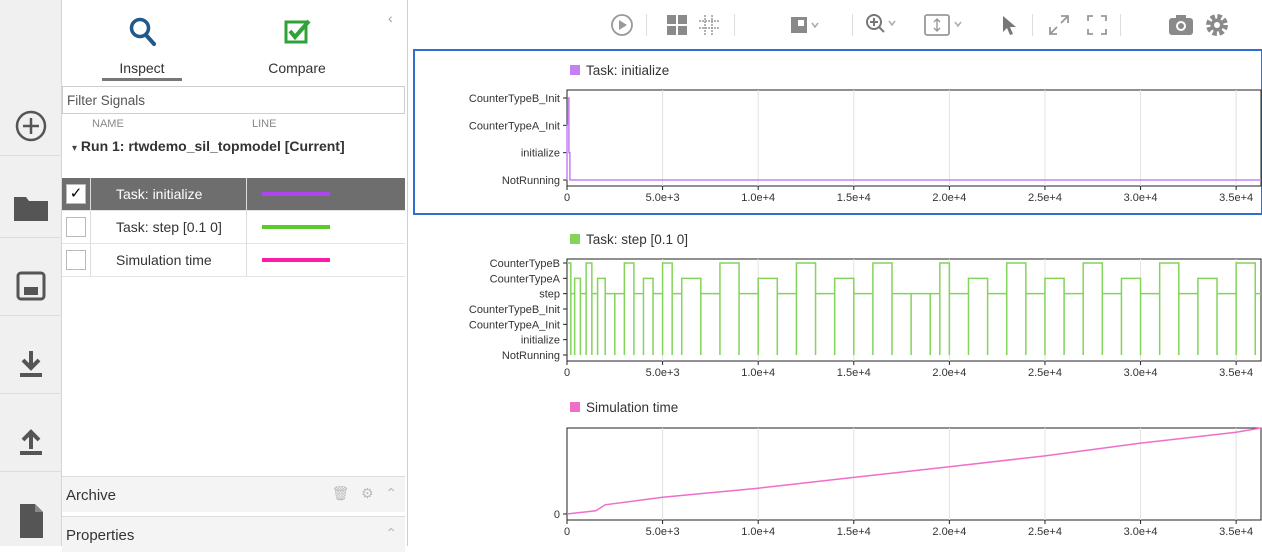 The height and width of the screenshot is (552, 1262). Describe the element at coordinates (1009, 25) in the screenshot. I see `cursor-icon` at that location.